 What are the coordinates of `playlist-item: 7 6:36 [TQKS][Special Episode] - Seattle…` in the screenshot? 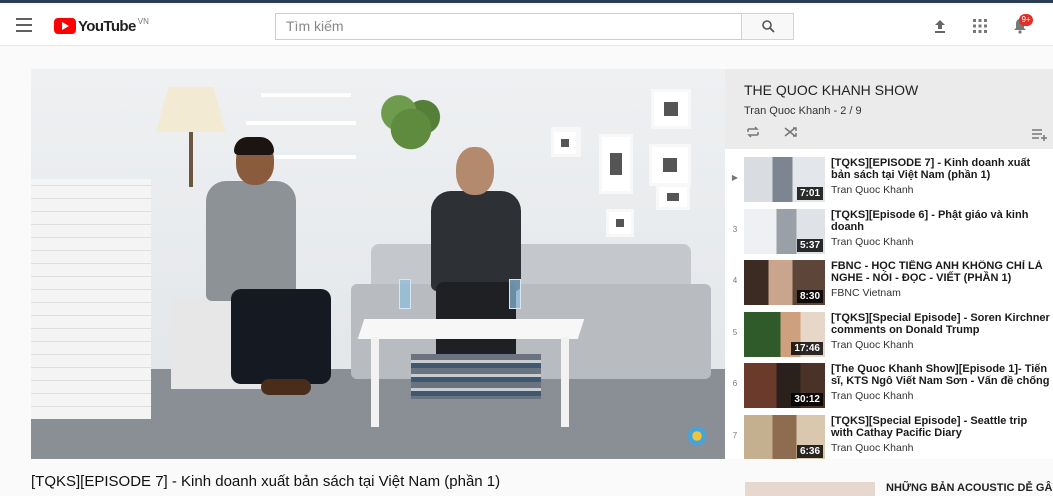 It's located at (889, 435).